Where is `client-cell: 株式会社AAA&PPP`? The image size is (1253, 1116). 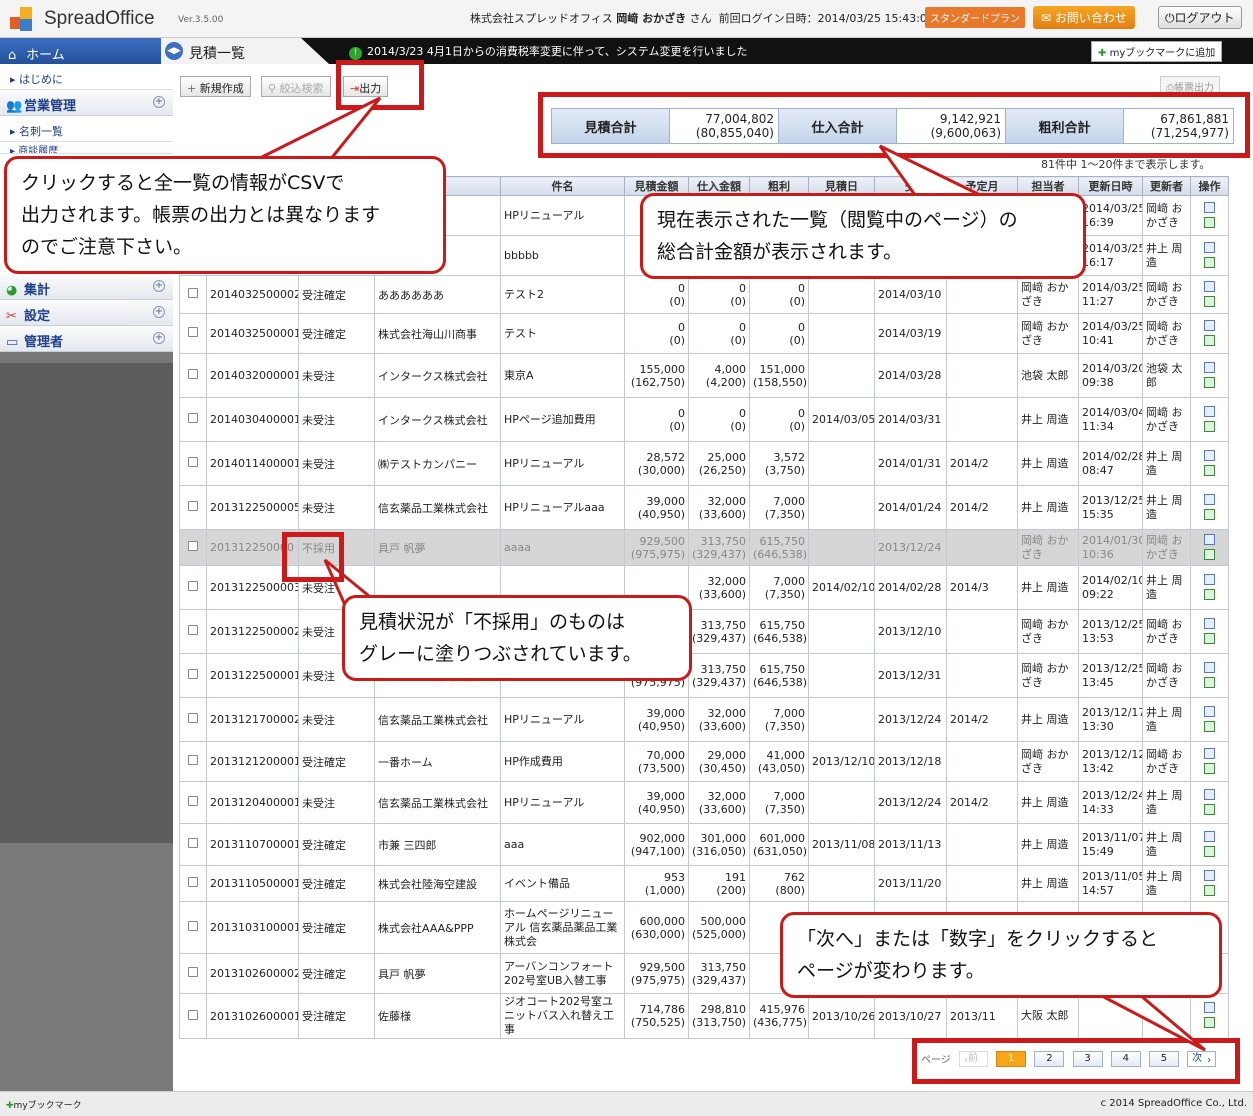
client-cell: 株式会社AAA&PPP is located at coordinates (437, 927).